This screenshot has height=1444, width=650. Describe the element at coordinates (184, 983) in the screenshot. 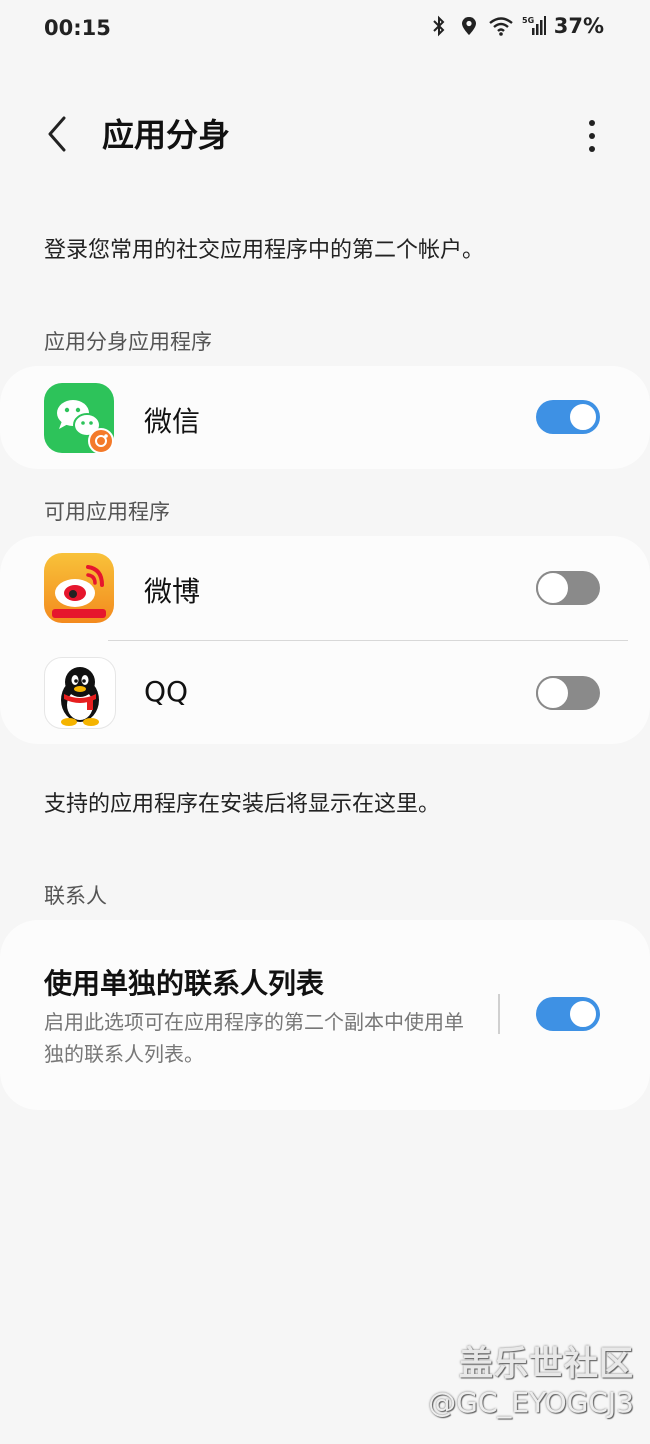

I see `separate-contacts-title: 使用单独的联系人列表` at that location.